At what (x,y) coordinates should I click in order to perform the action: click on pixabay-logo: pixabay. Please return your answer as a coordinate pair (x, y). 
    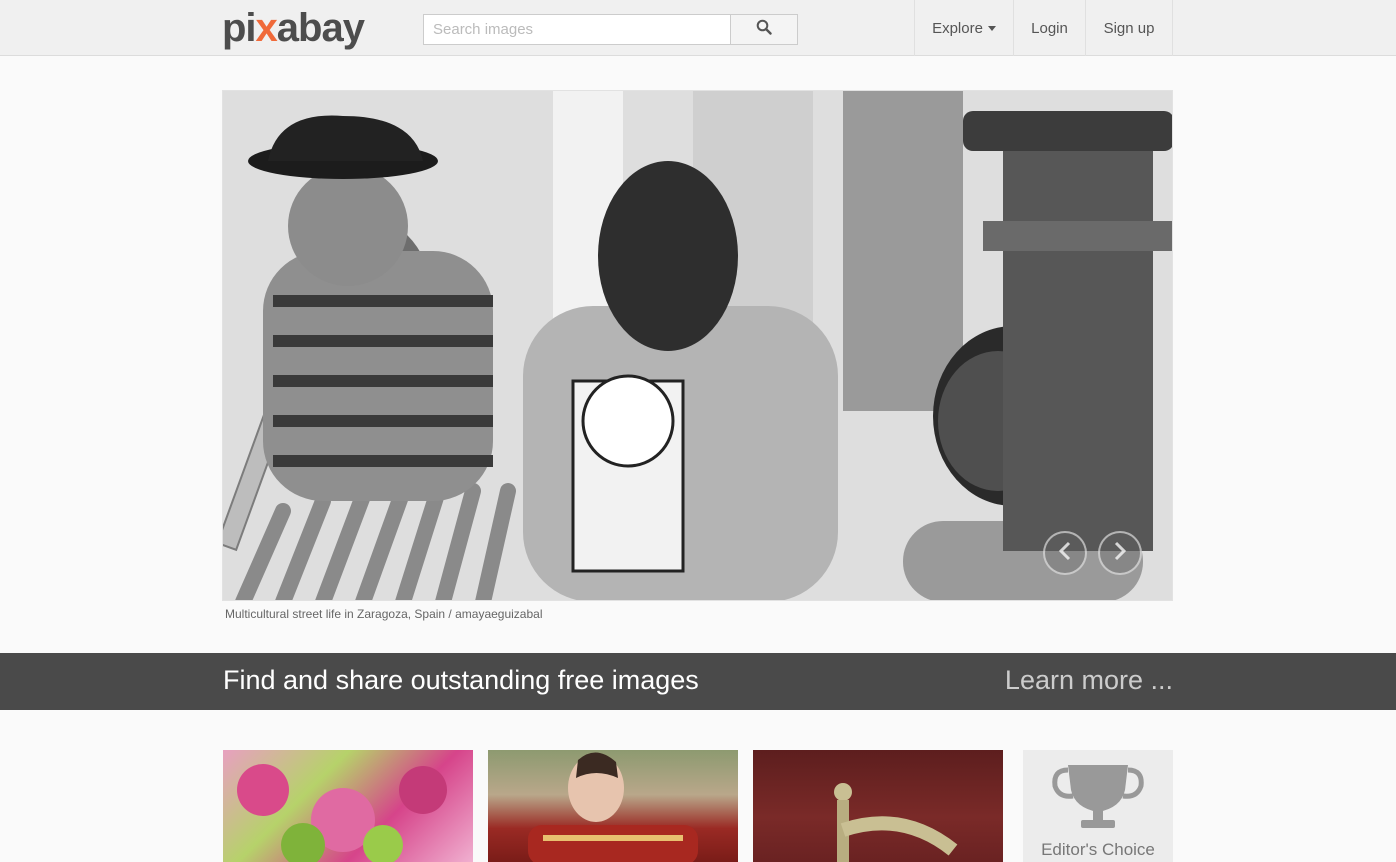
    Looking at the image, I should click on (293, 28).